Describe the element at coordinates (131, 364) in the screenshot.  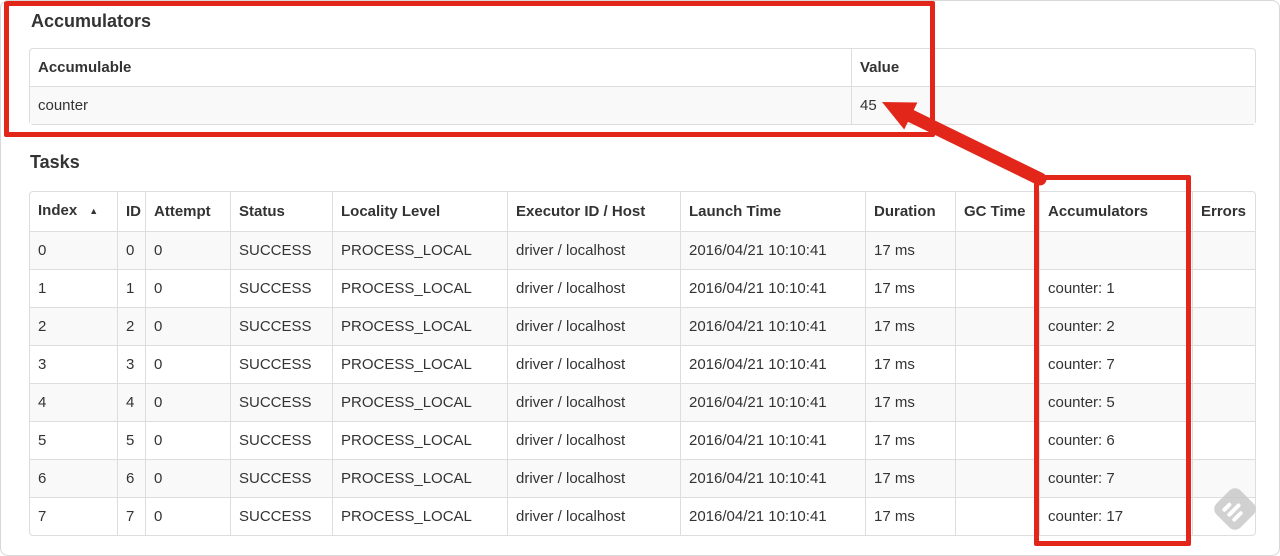
I see `table-cell: 3` at that location.